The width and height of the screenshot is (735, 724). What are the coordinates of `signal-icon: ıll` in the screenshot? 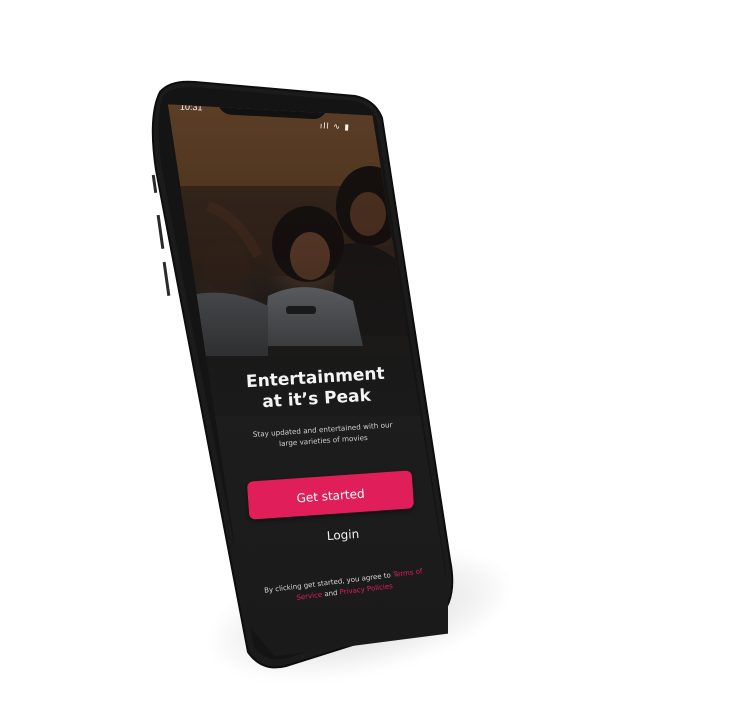 It's located at (324, 126).